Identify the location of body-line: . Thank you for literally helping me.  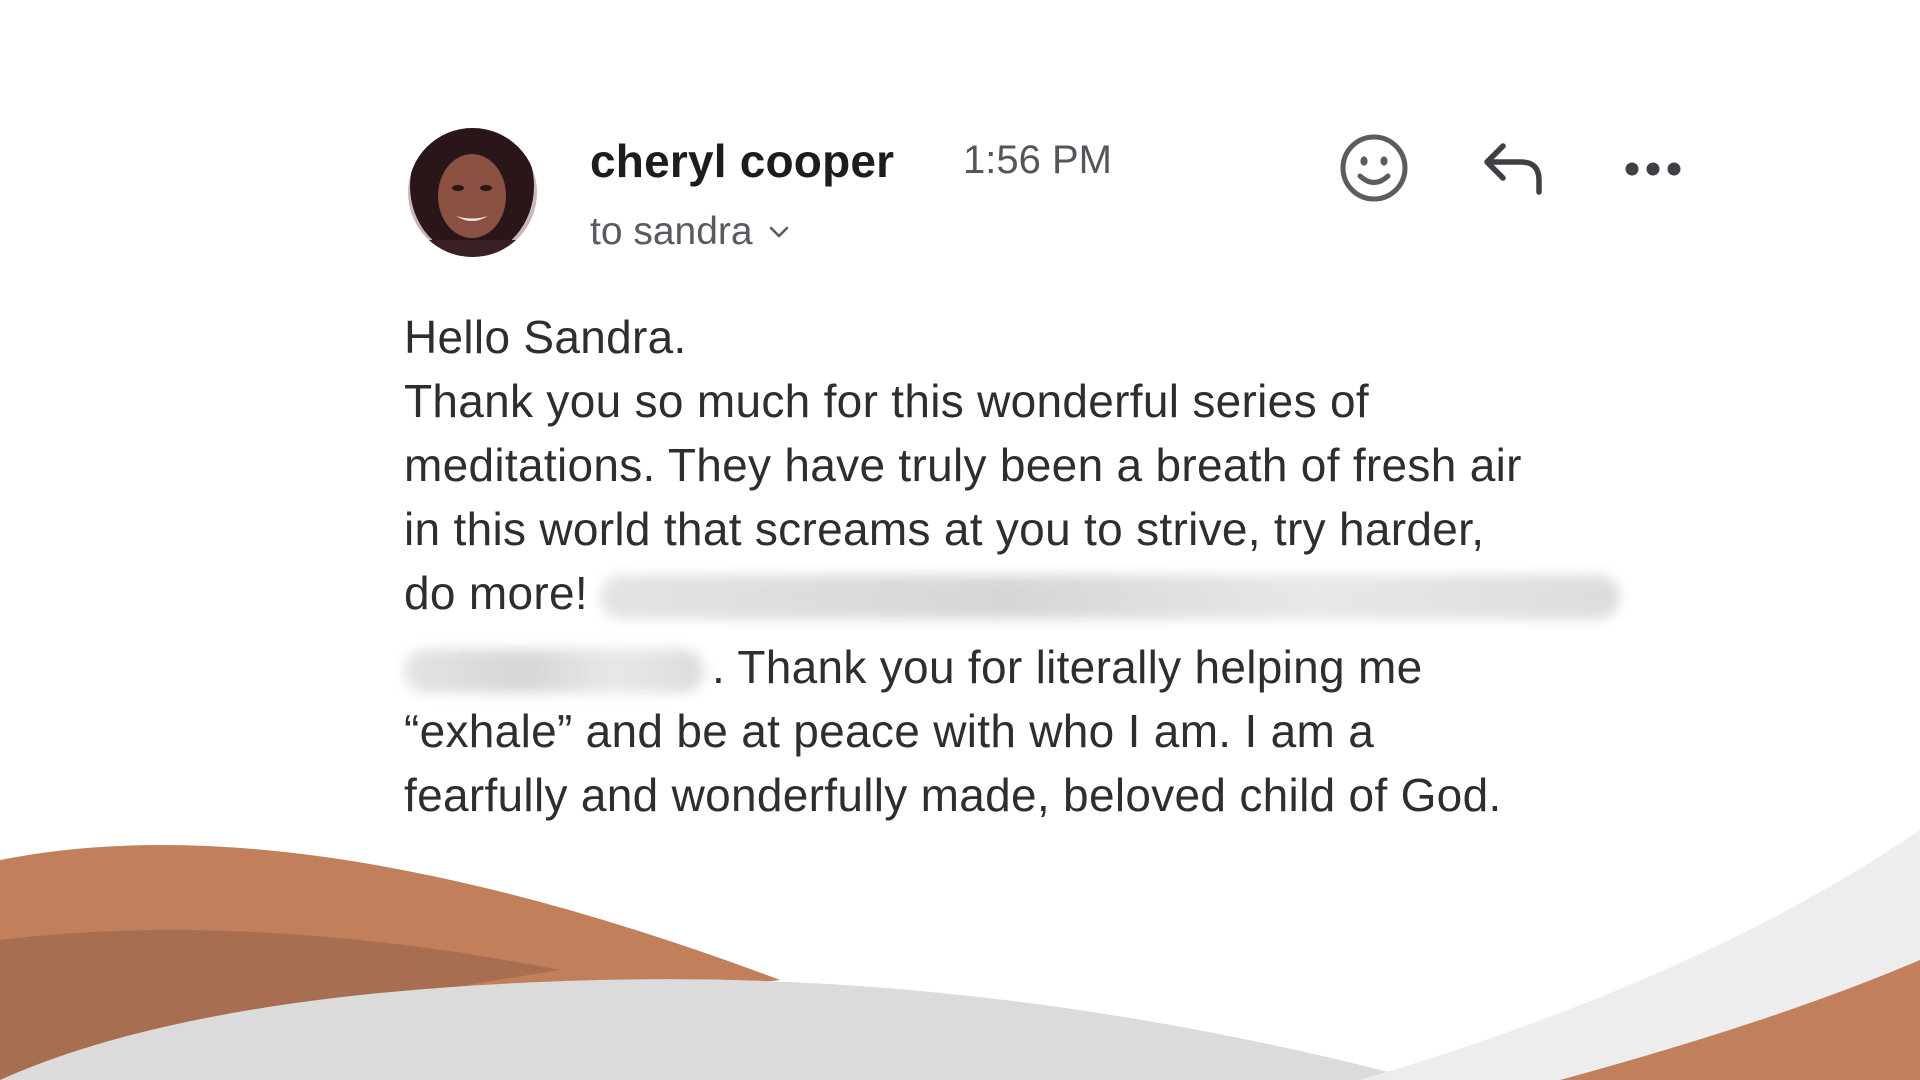
(1064, 667).